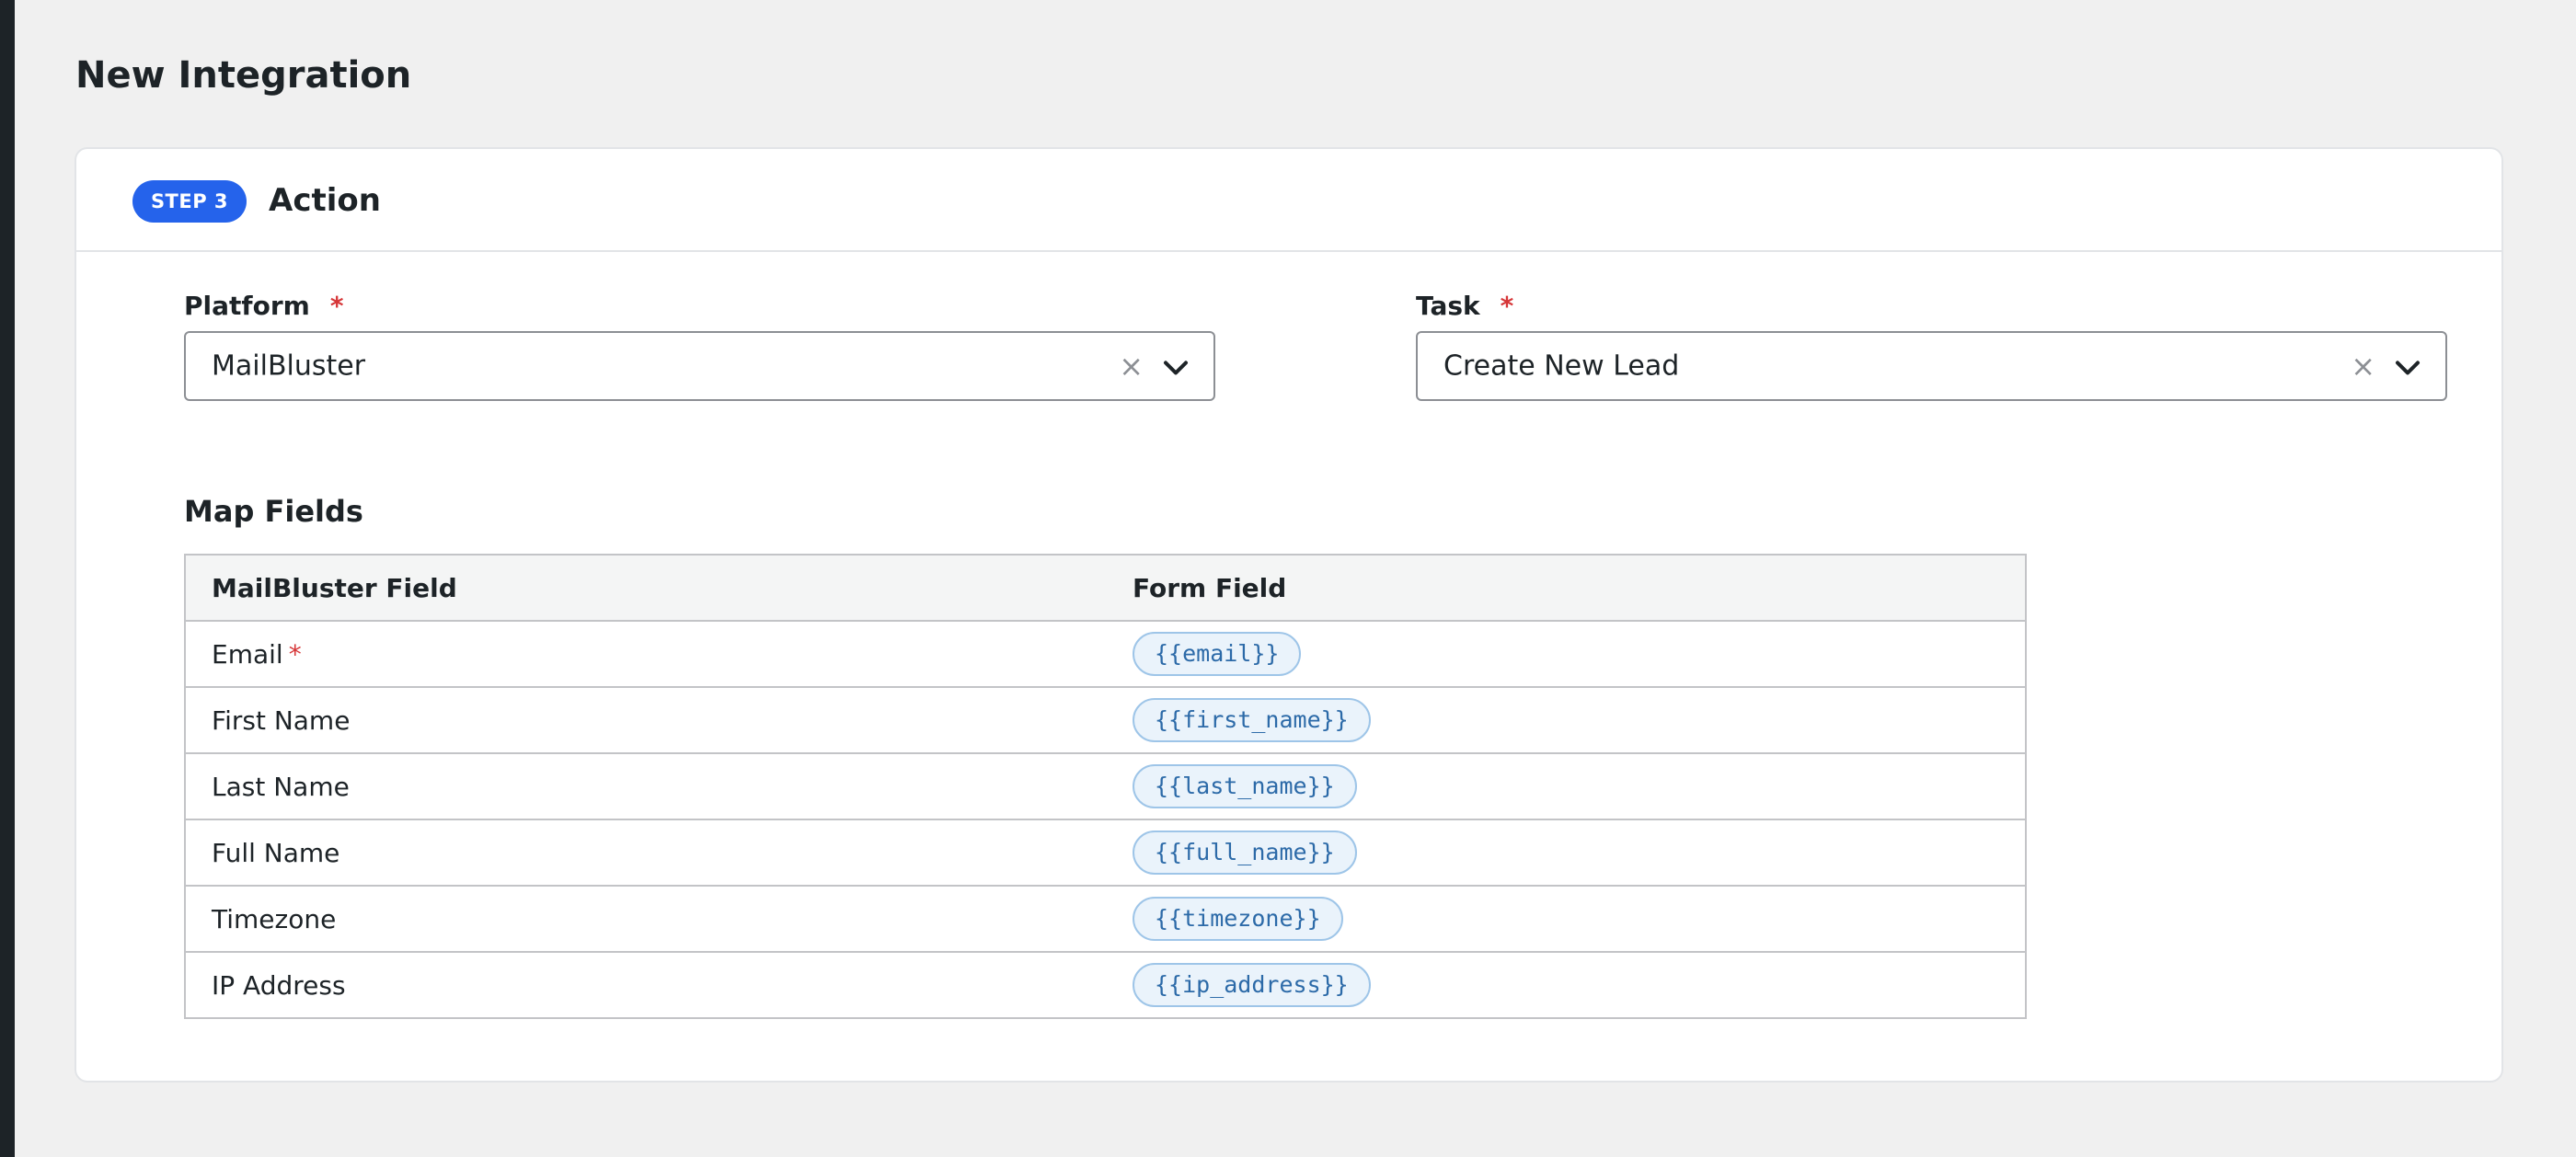 The image size is (2576, 1157). What do you see at coordinates (1507, 306) in the screenshot?
I see `task-required-mark: *` at bounding box center [1507, 306].